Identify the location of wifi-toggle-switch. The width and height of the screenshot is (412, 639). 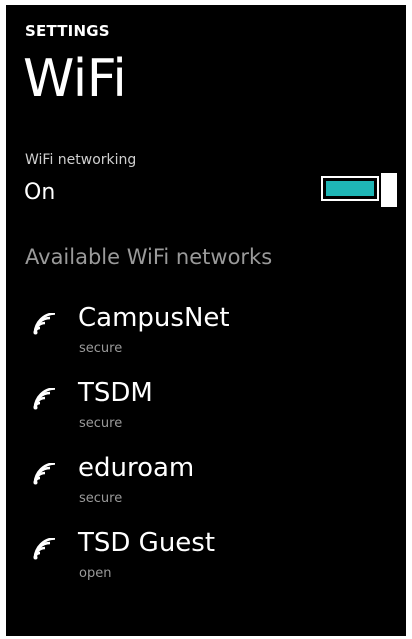
(360, 190).